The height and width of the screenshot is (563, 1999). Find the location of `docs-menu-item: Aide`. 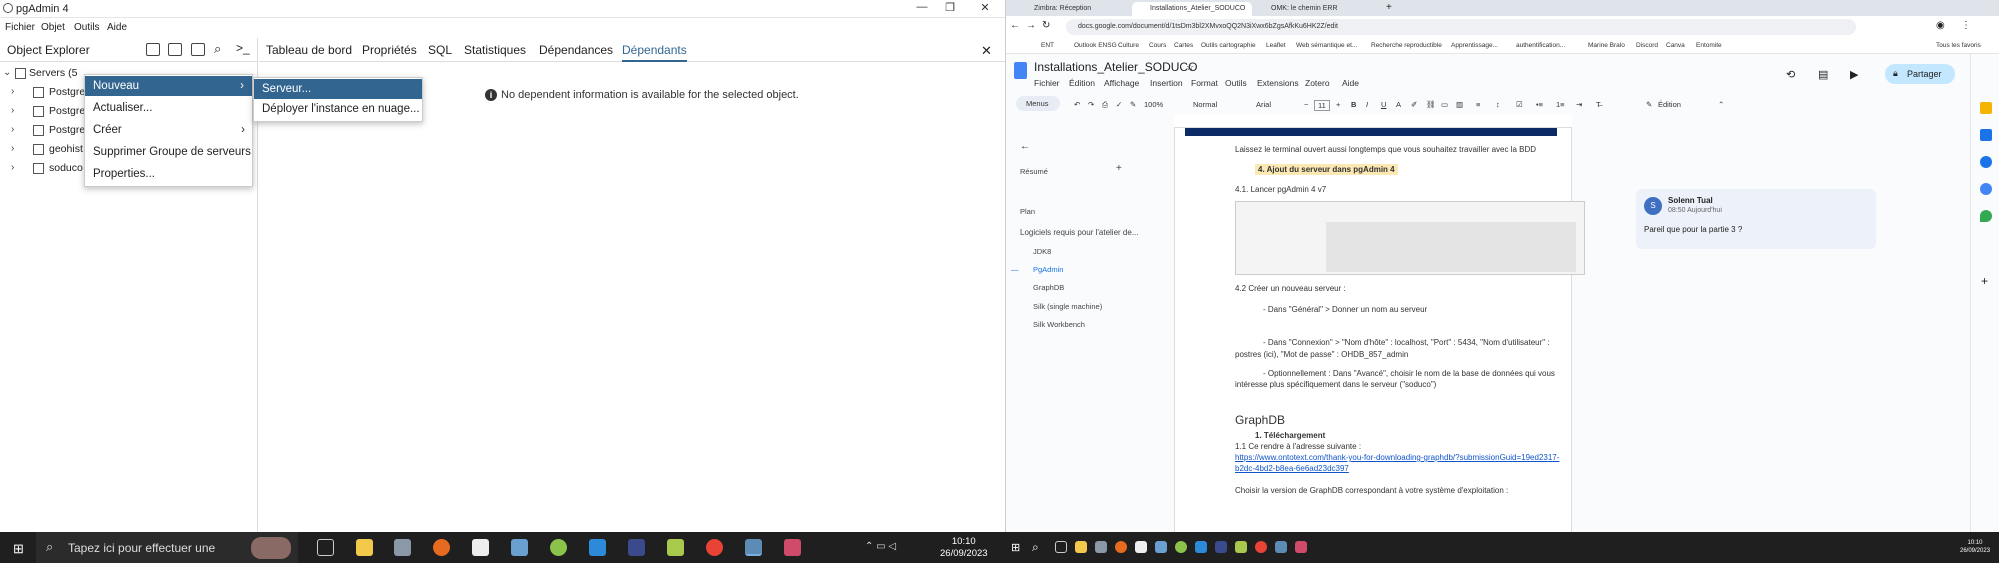

docs-menu-item: Aide is located at coordinates (1350, 83).